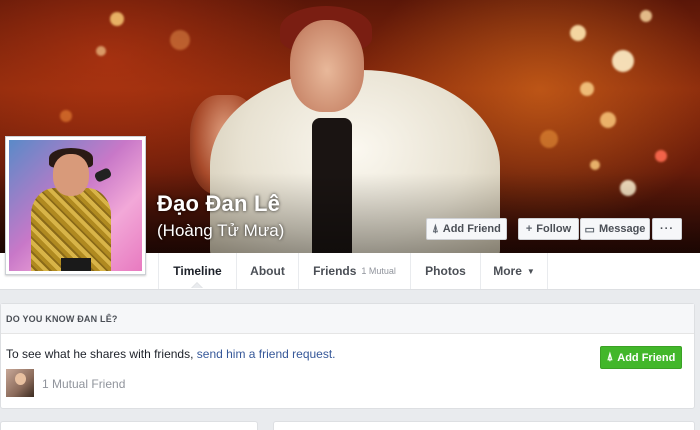 This screenshot has height=430, width=700. Describe the element at coordinates (507, 271) in the screenshot. I see `tab-label: More` at that location.